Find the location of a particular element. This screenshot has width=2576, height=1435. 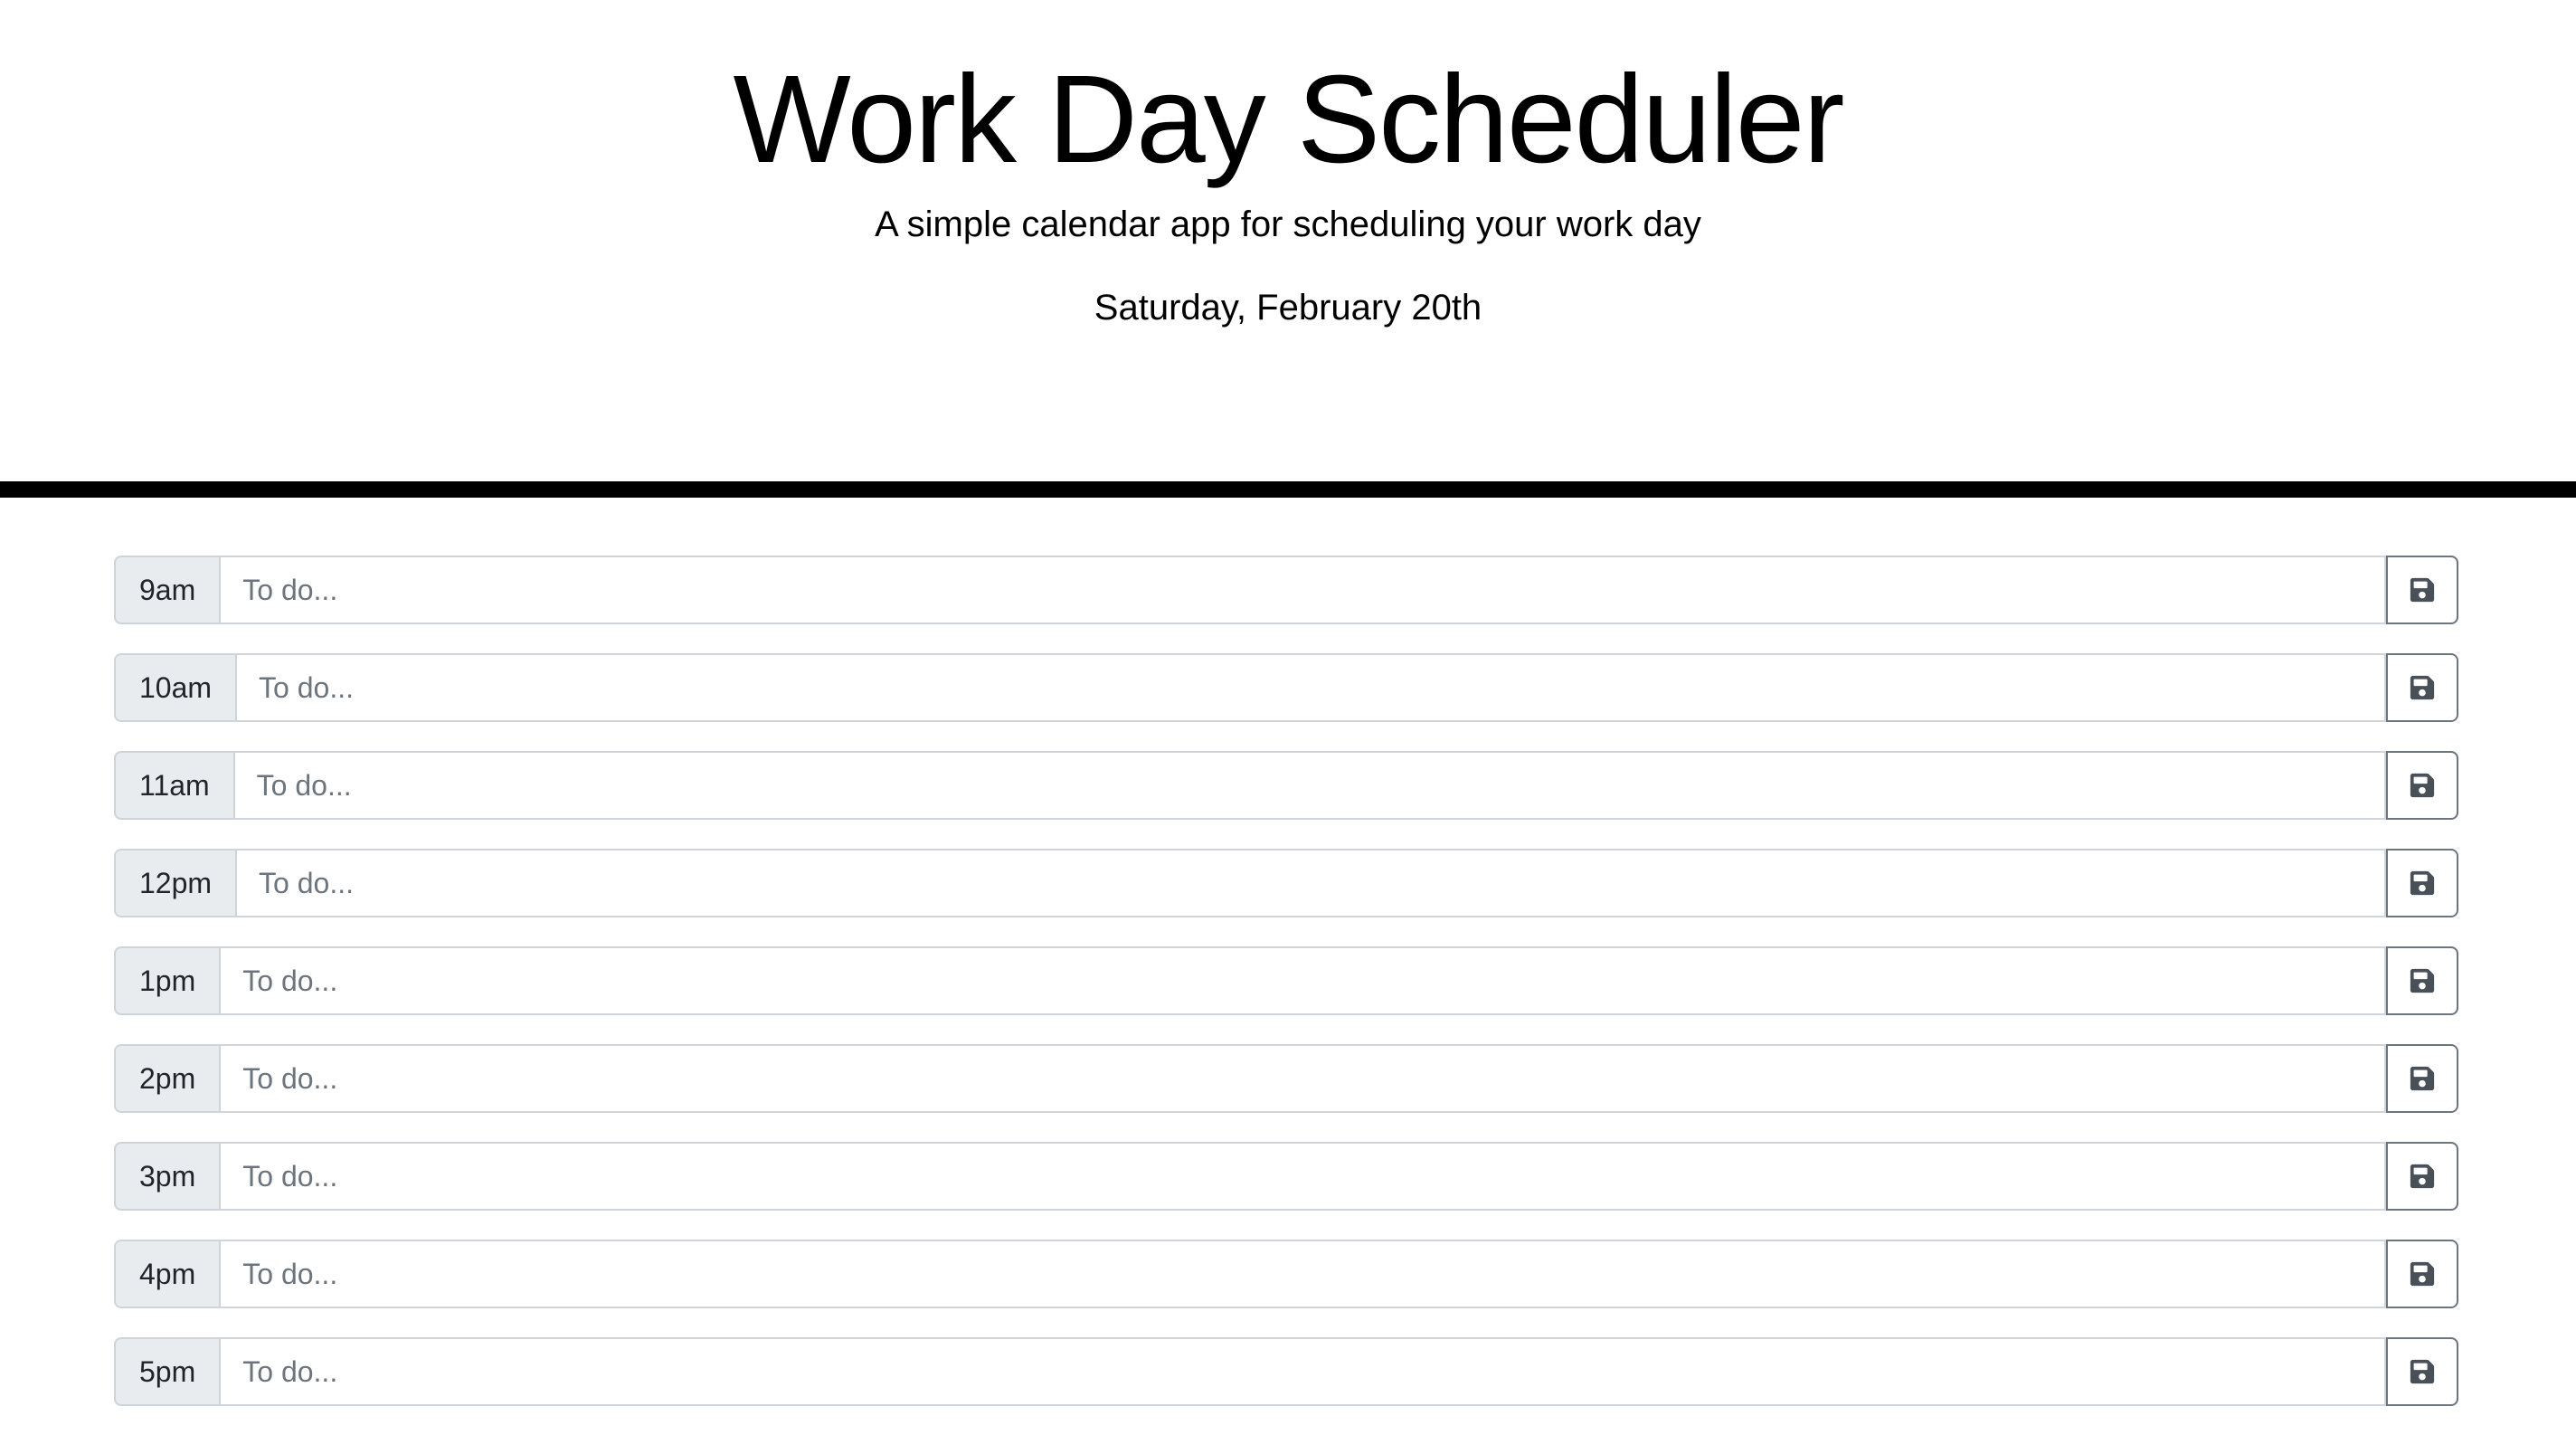

hour-label: 4pm is located at coordinates (167, 1274).